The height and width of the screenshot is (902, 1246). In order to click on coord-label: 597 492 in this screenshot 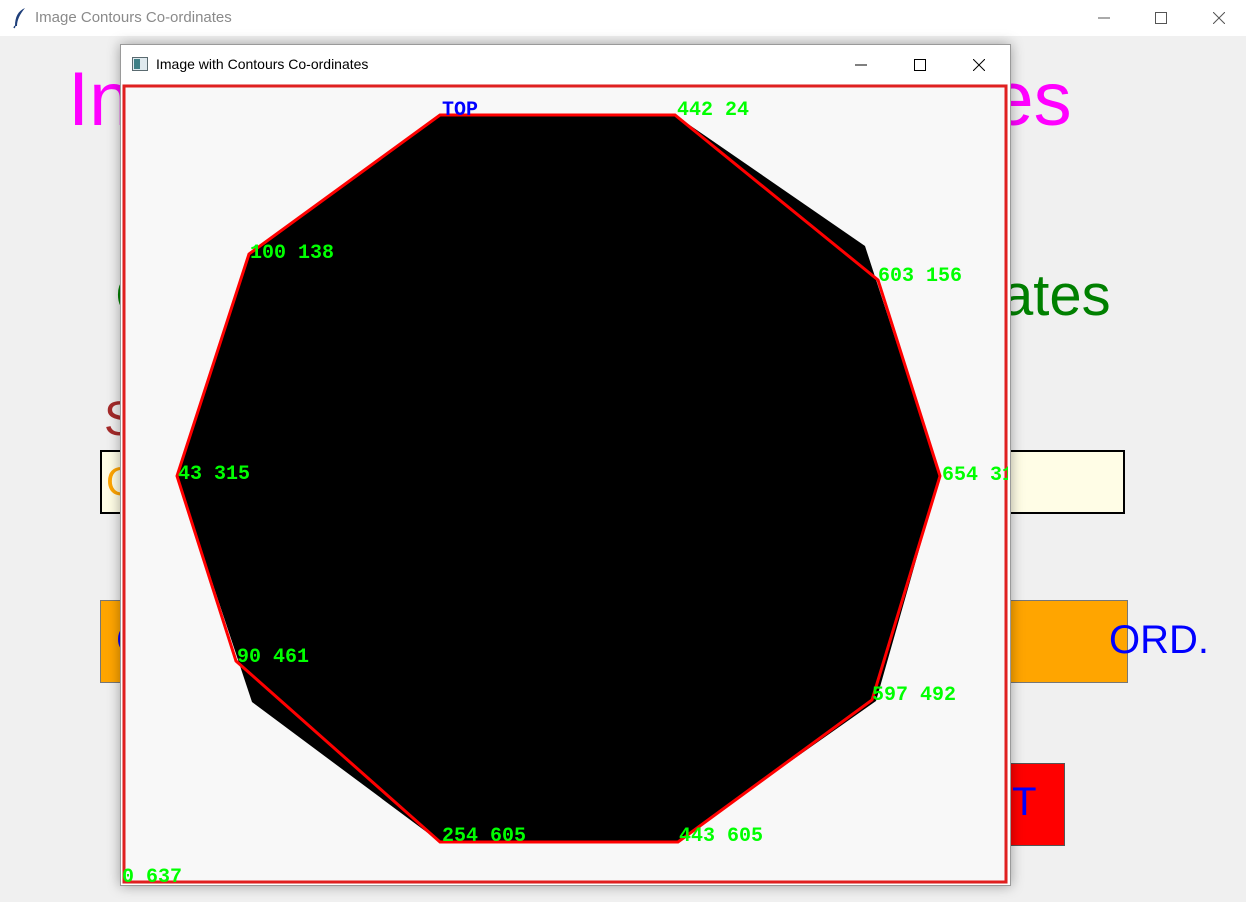, I will do `click(914, 695)`.